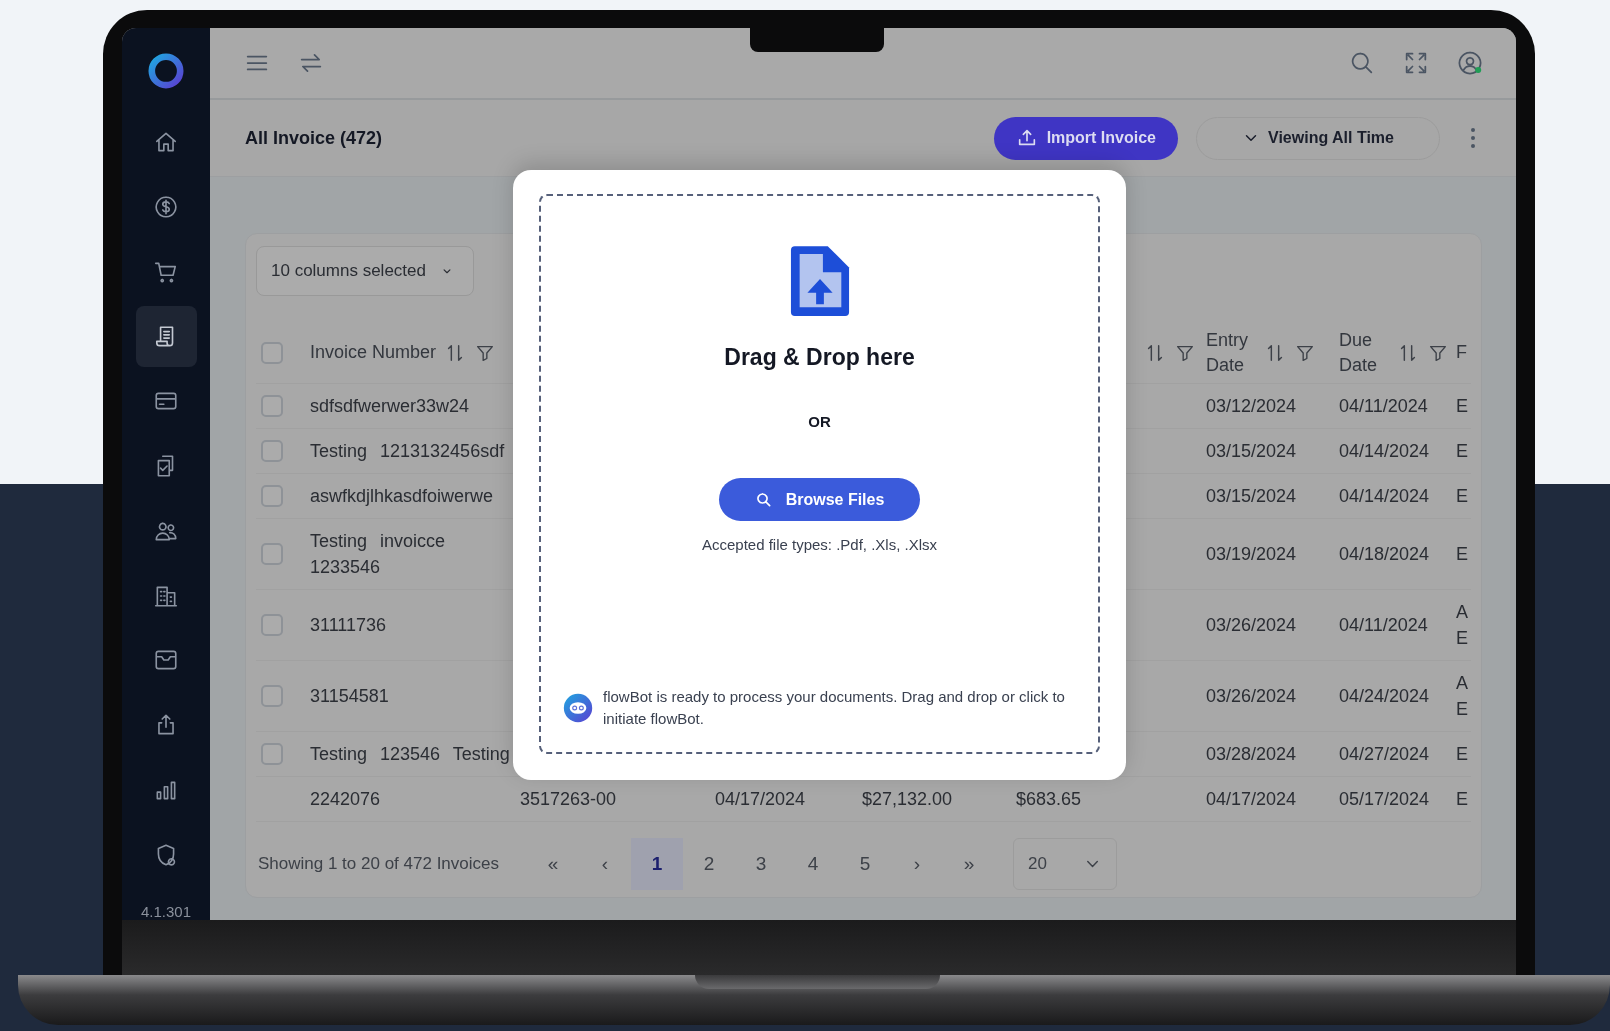 Image resolution: width=1610 pixels, height=1031 pixels. What do you see at coordinates (553, 864) in the screenshot?
I see `first-page-button: «` at bounding box center [553, 864].